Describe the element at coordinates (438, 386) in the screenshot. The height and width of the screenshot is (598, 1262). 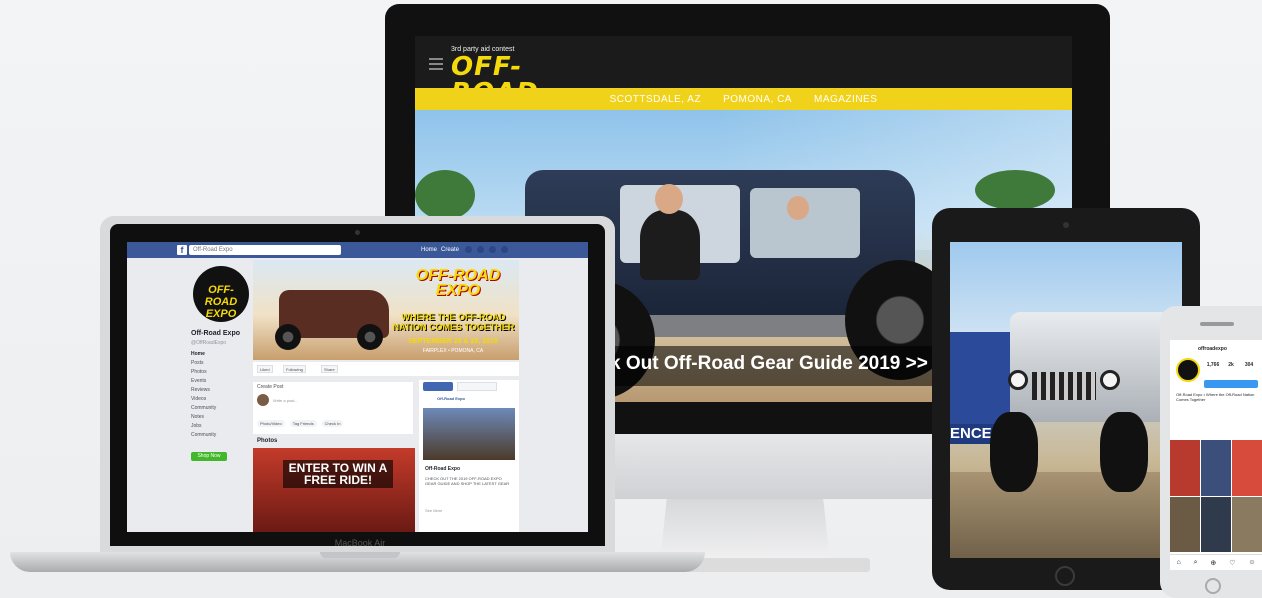
I see `sign-up-button` at that location.